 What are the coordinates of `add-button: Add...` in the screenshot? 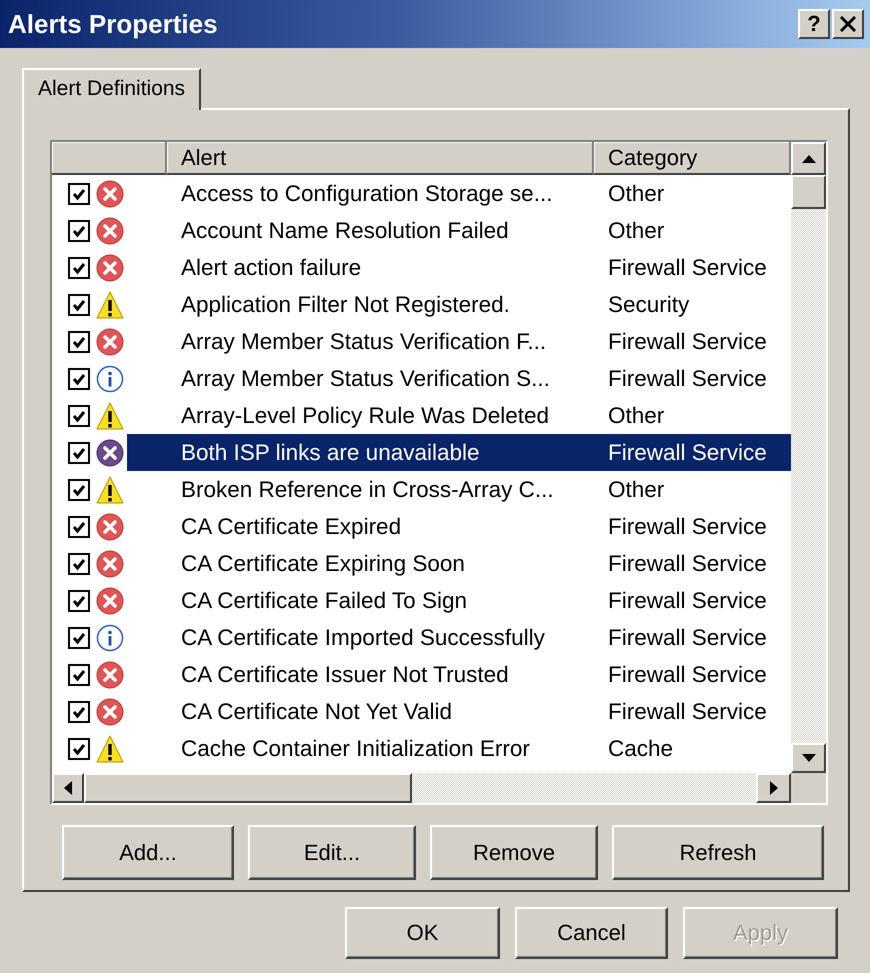 It's located at (148, 852).